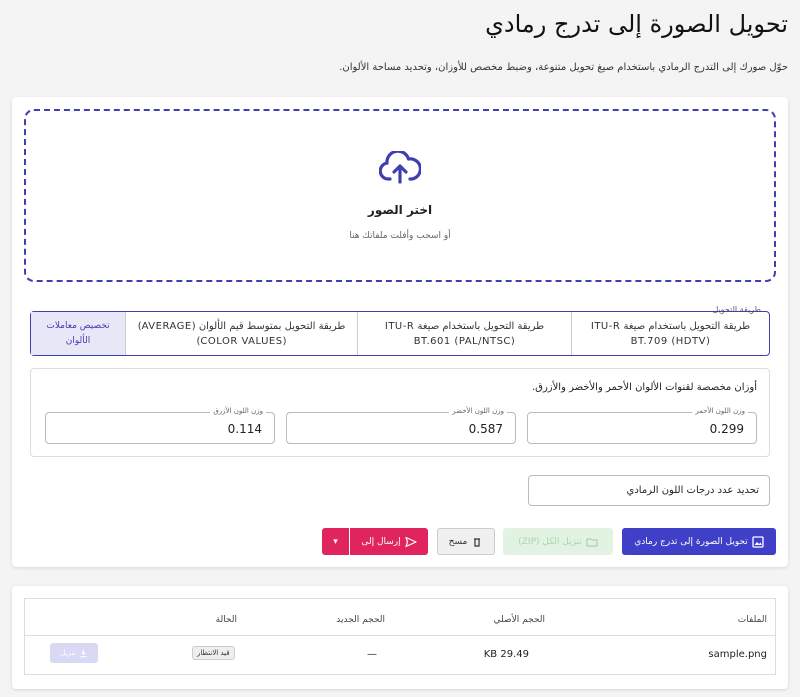  What do you see at coordinates (737, 654) in the screenshot?
I see `file-name: sample.png` at bounding box center [737, 654].